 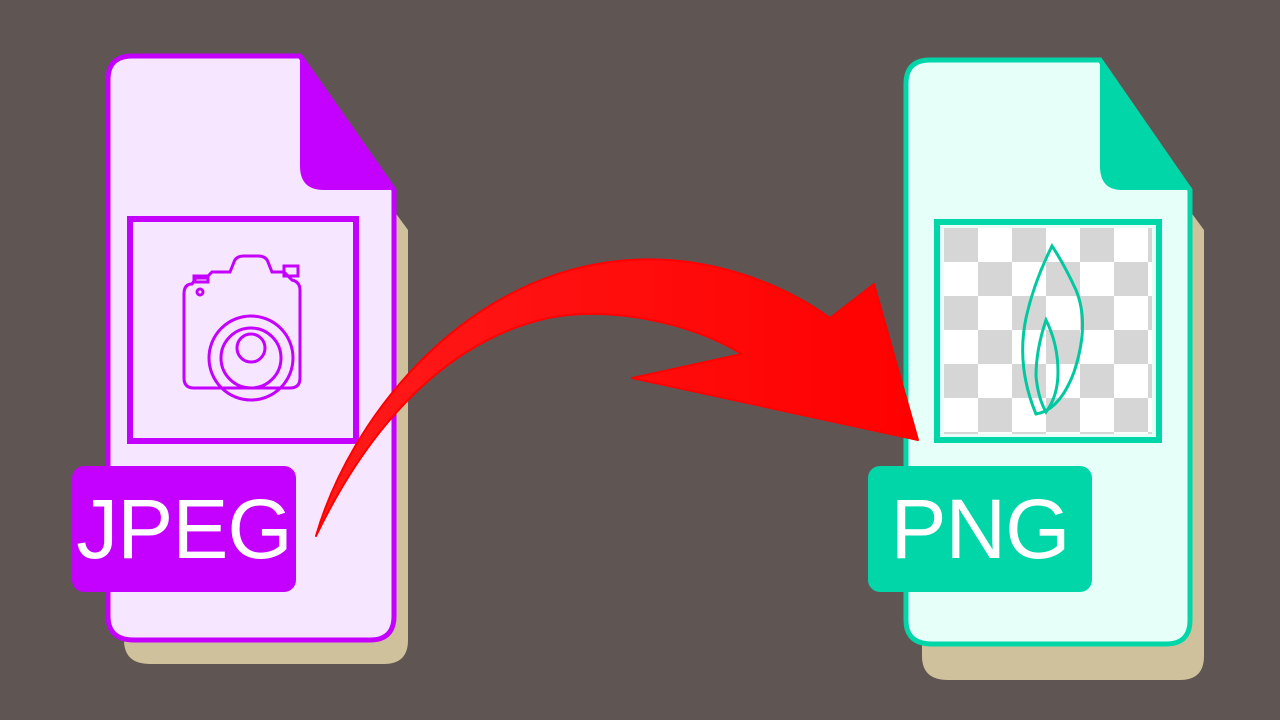 What do you see at coordinates (1048, 331) in the screenshot?
I see `png-checkerboard` at bounding box center [1048, 331].